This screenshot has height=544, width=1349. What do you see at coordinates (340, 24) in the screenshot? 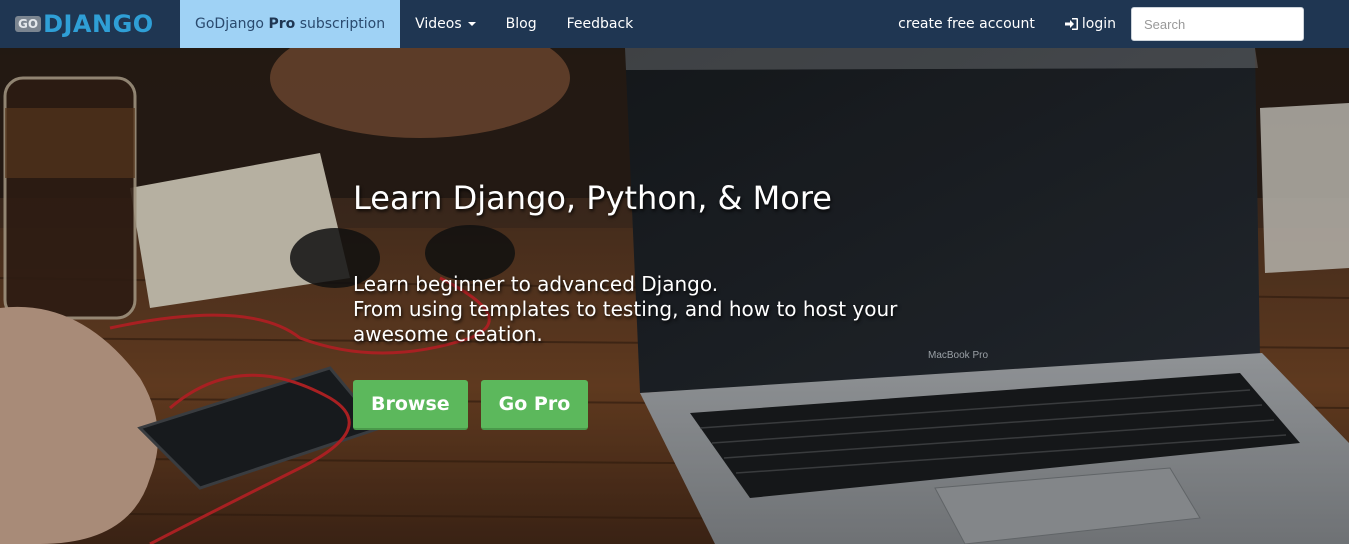
I see `nav-pro-suffix: subscription` at bounding box center [340, 24].